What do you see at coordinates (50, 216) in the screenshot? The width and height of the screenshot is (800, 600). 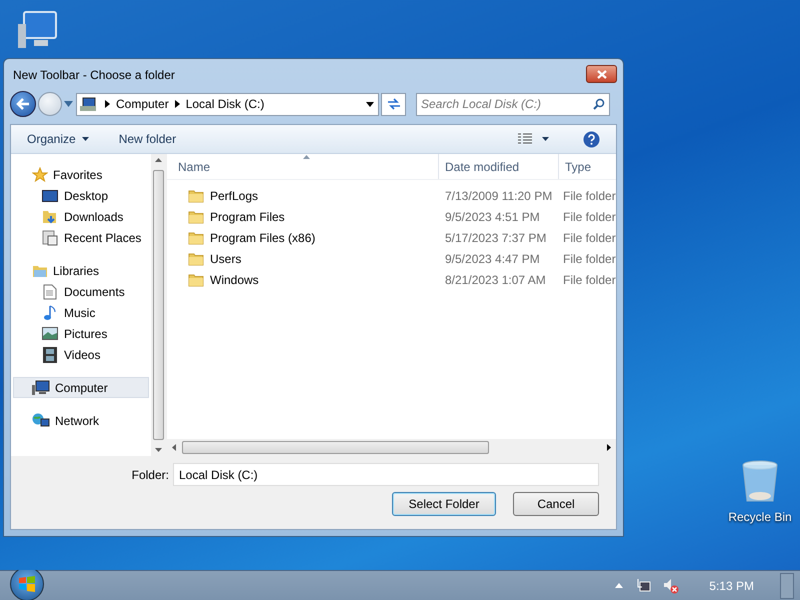 I see `folder-download-icon` at bounding box center [50, 216].